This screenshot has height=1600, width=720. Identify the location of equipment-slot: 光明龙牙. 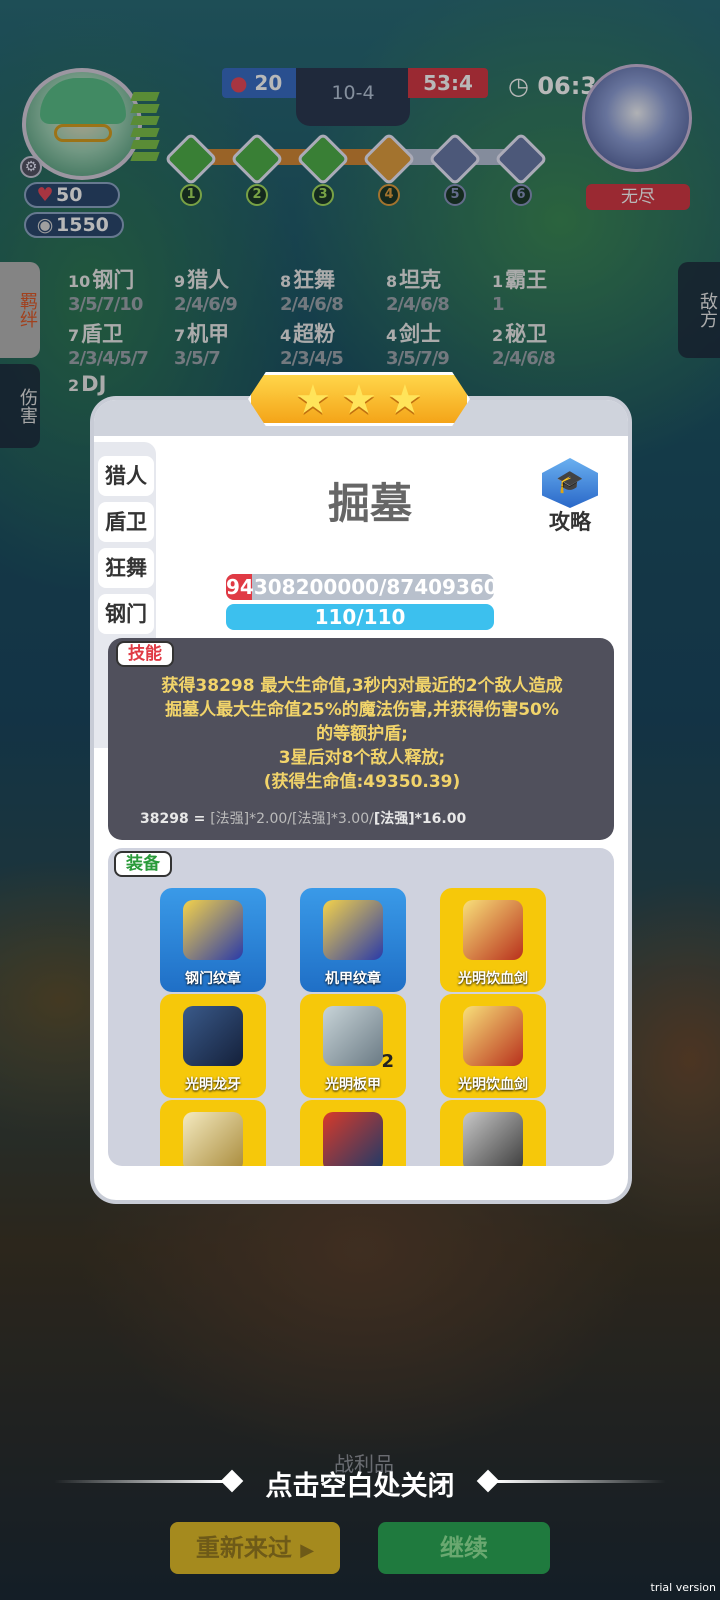
(213, 1046).